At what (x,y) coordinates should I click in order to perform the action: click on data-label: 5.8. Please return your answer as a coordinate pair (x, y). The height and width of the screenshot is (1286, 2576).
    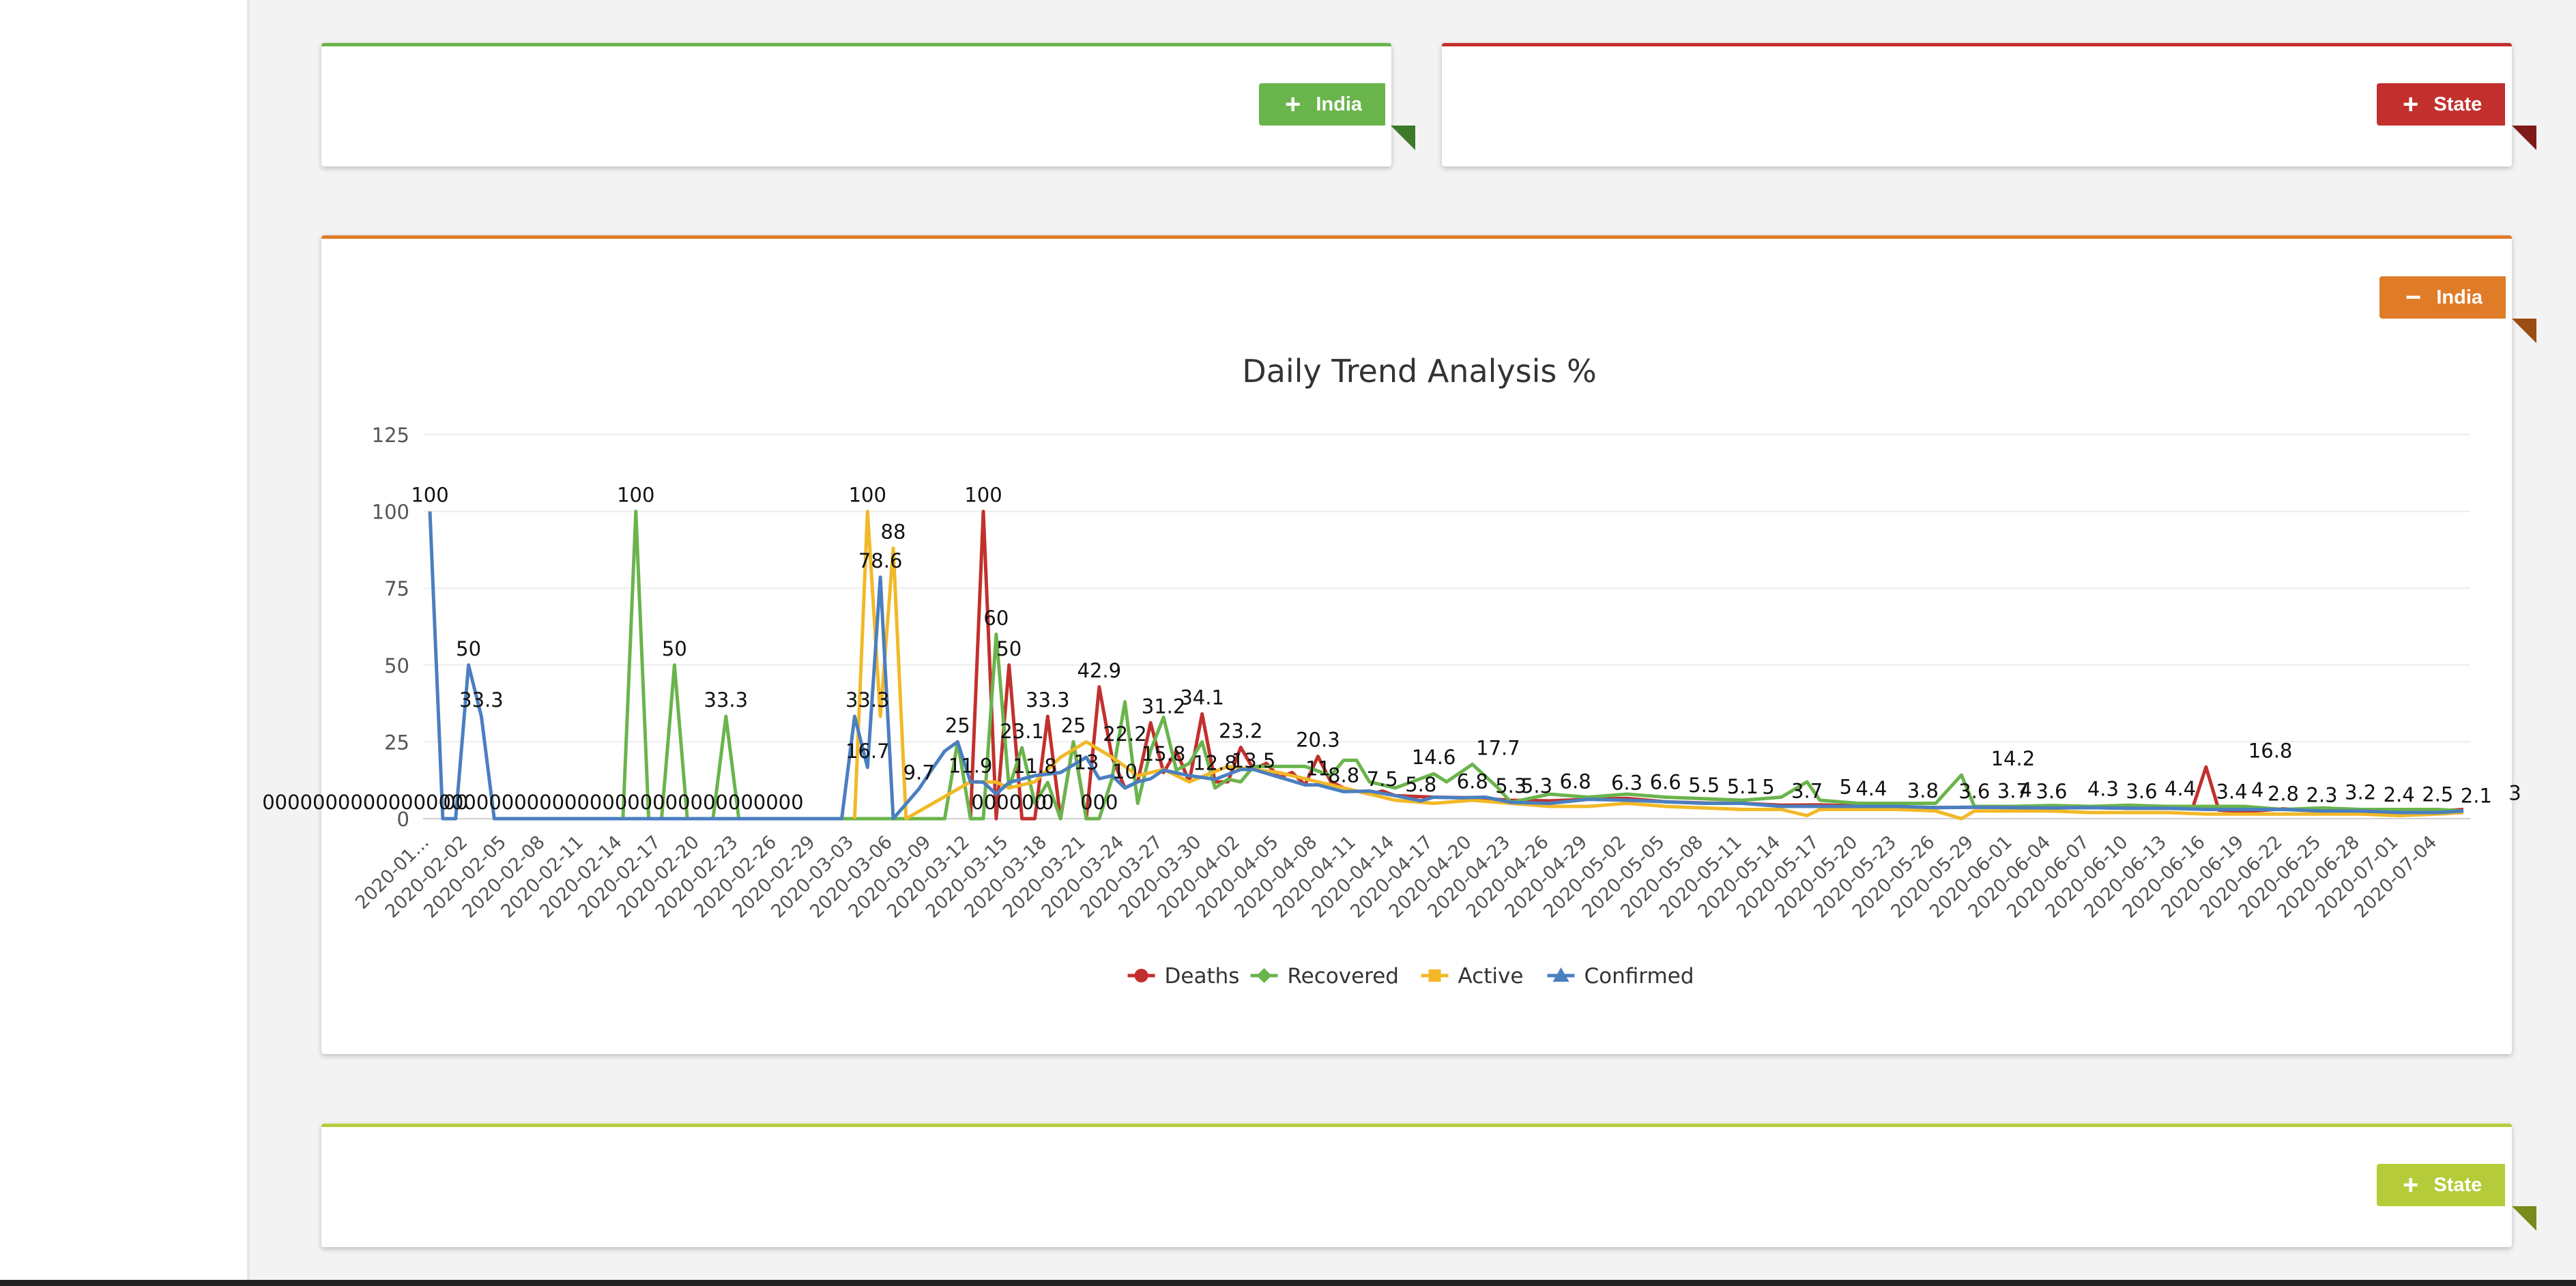
    Looking at the image, I should click on (1420, 784).